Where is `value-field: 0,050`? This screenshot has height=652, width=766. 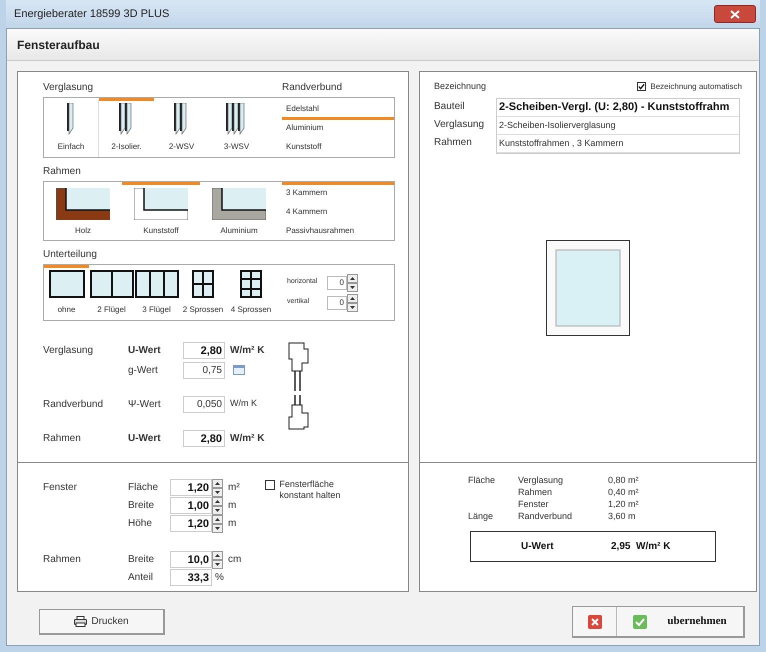 value-field: 0,050 is located at coordinates (204, 404).